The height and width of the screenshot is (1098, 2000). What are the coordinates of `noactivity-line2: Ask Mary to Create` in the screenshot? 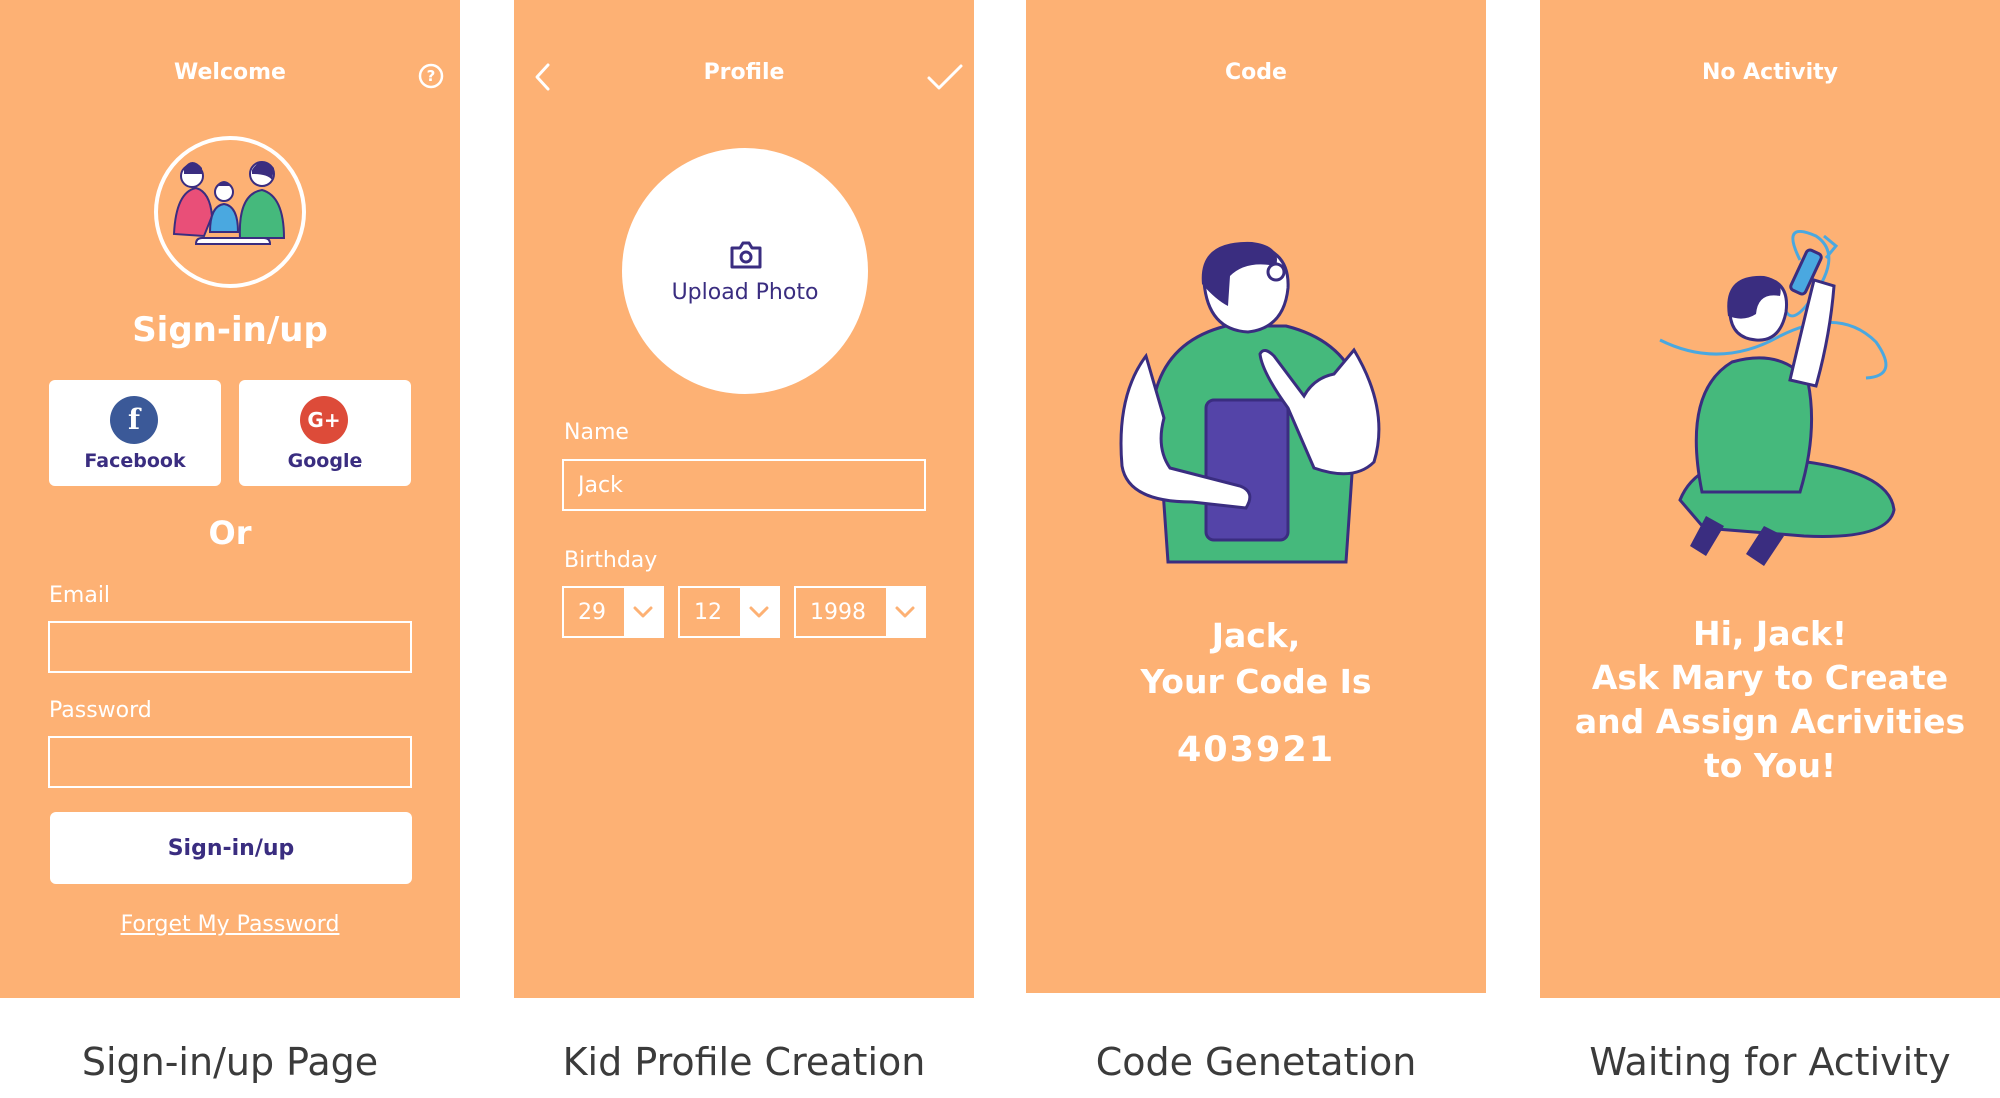 It's located at (1770, 677).